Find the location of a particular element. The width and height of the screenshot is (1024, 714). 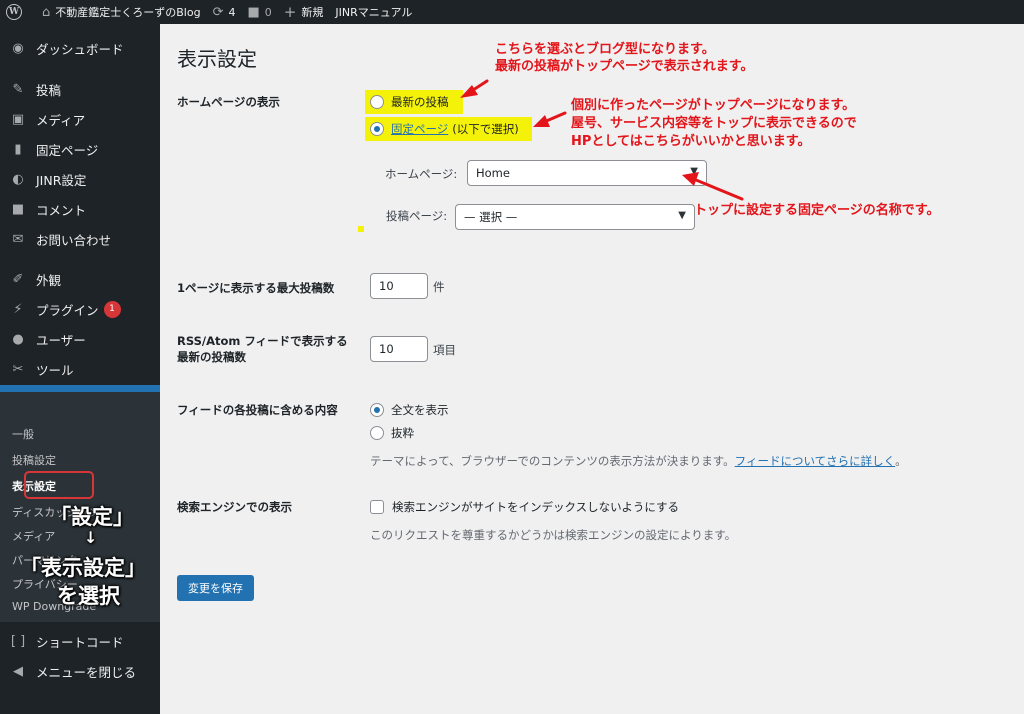

menu-dashboard: ◉ ダッシュボード is located at coordinates (80, 48).